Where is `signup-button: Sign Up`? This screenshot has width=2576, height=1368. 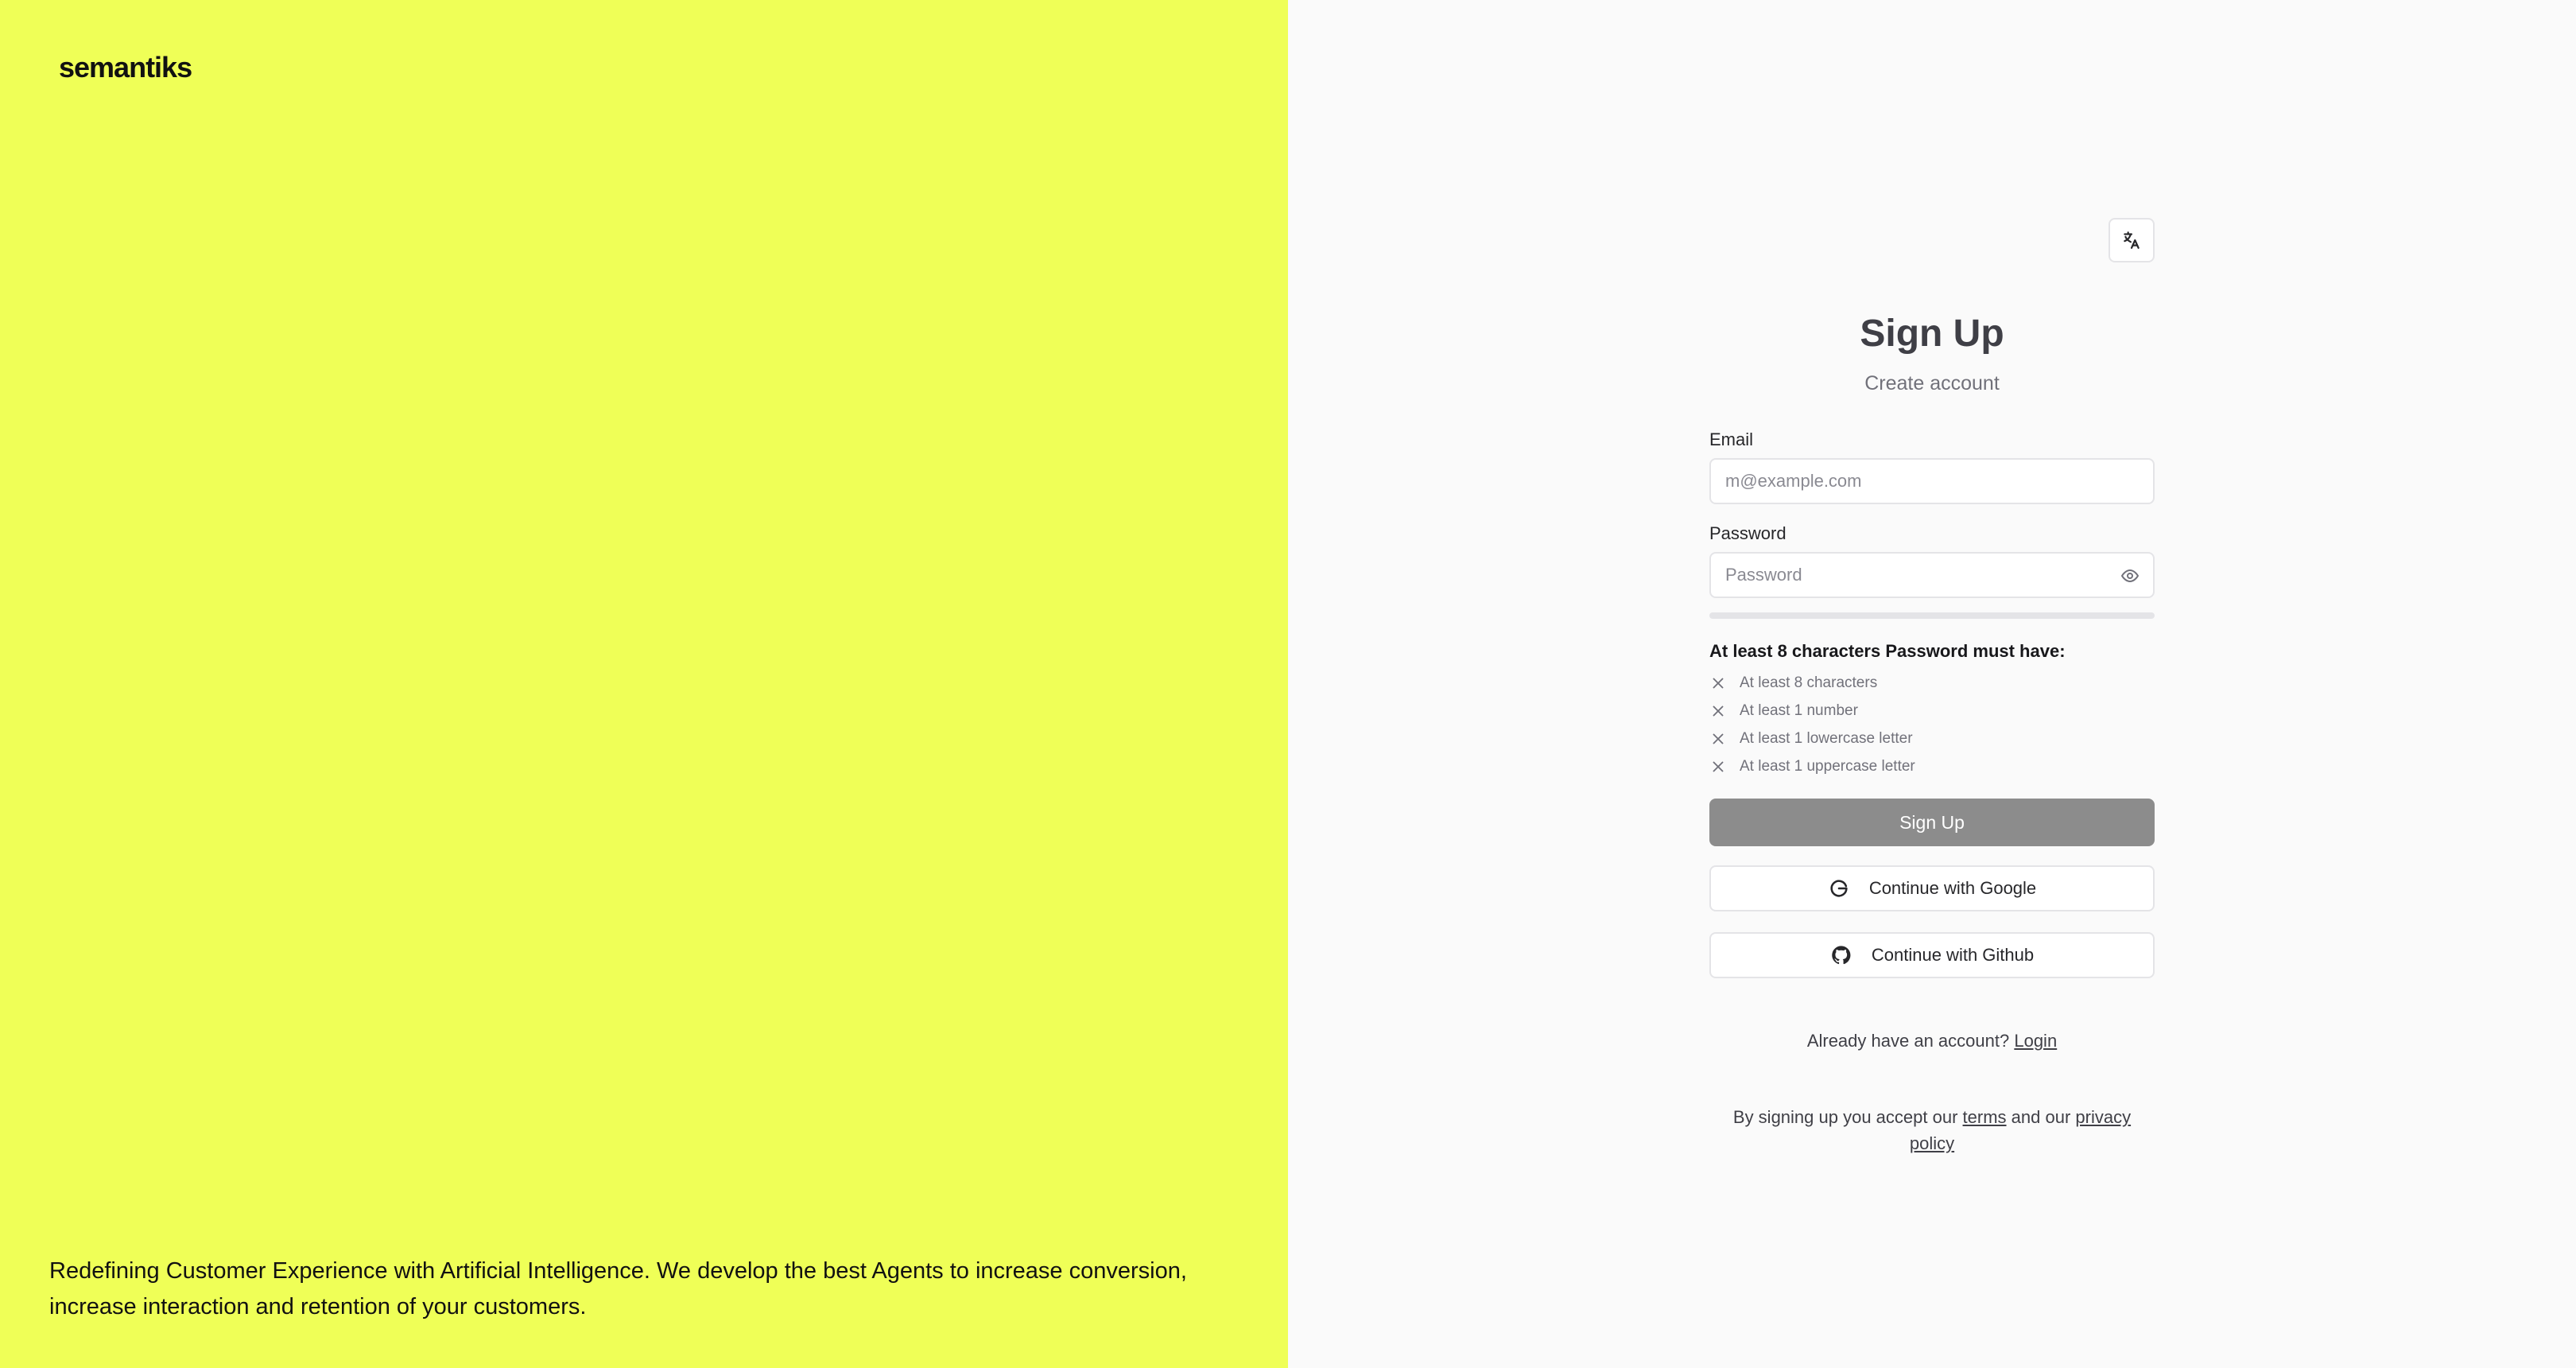
signup-button: Sign Up is located at coordinates (1932, 822).